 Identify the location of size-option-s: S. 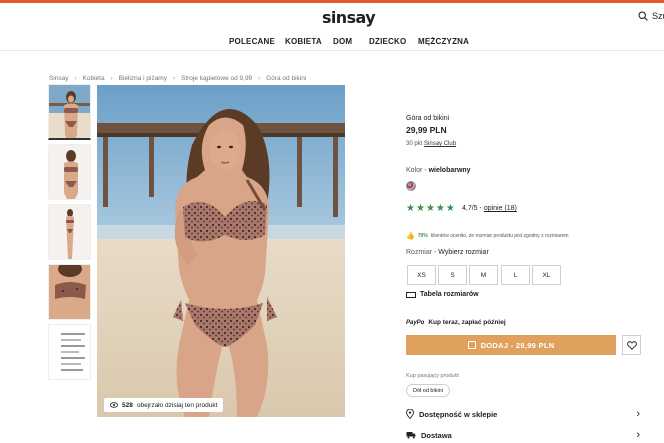
(452, 275).